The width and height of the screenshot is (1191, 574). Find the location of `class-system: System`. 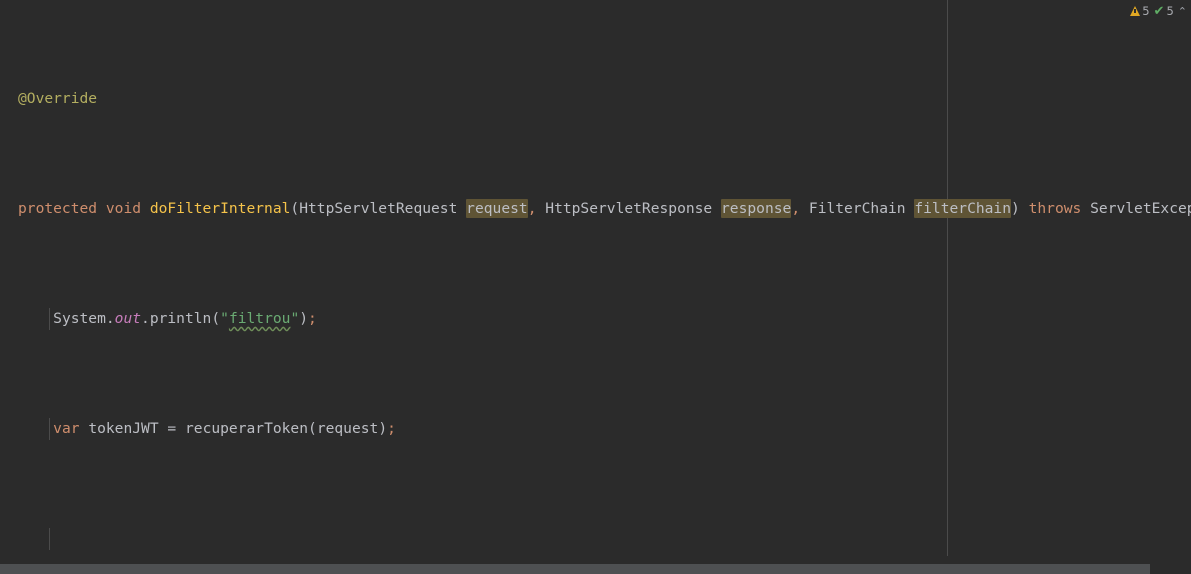

class-system: System is located at coordinates (79, 318).